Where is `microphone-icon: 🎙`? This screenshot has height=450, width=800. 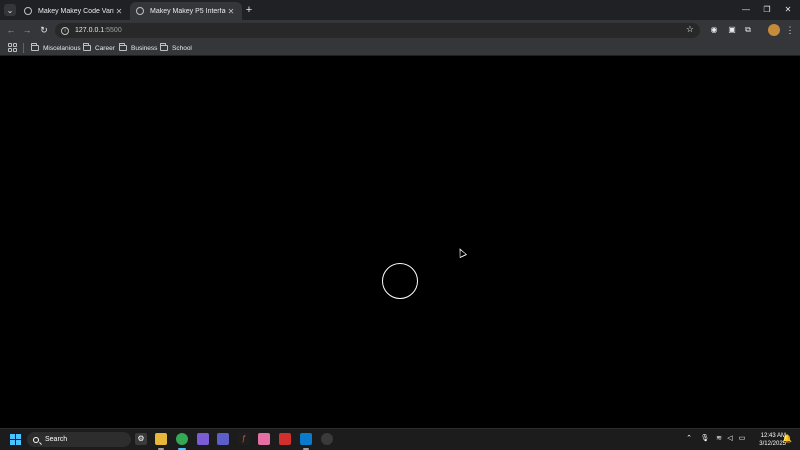
microphone-icon: 🎙 is located at coordinates (705, 439).